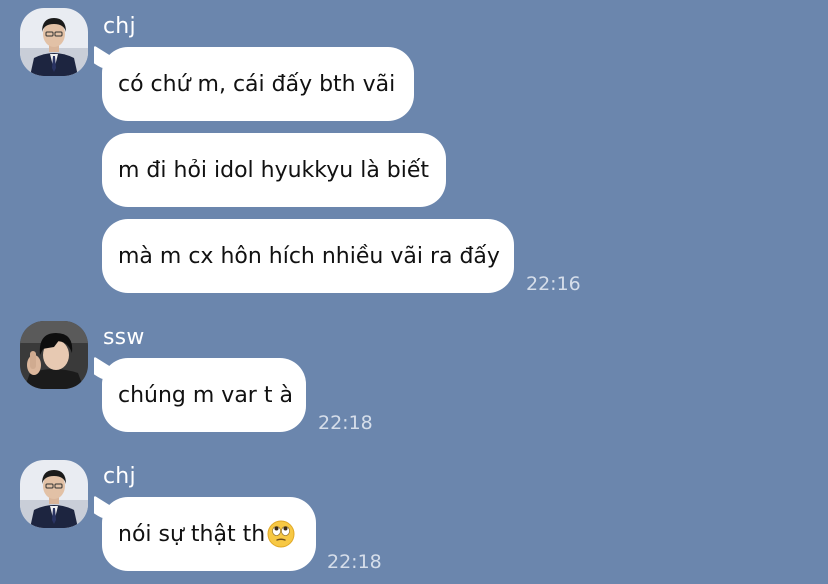  What do you see at coordinates (281, 534) in the screenshot?
I see `rolling-eyes-emoji-icon` at bounding box center [281, 534].